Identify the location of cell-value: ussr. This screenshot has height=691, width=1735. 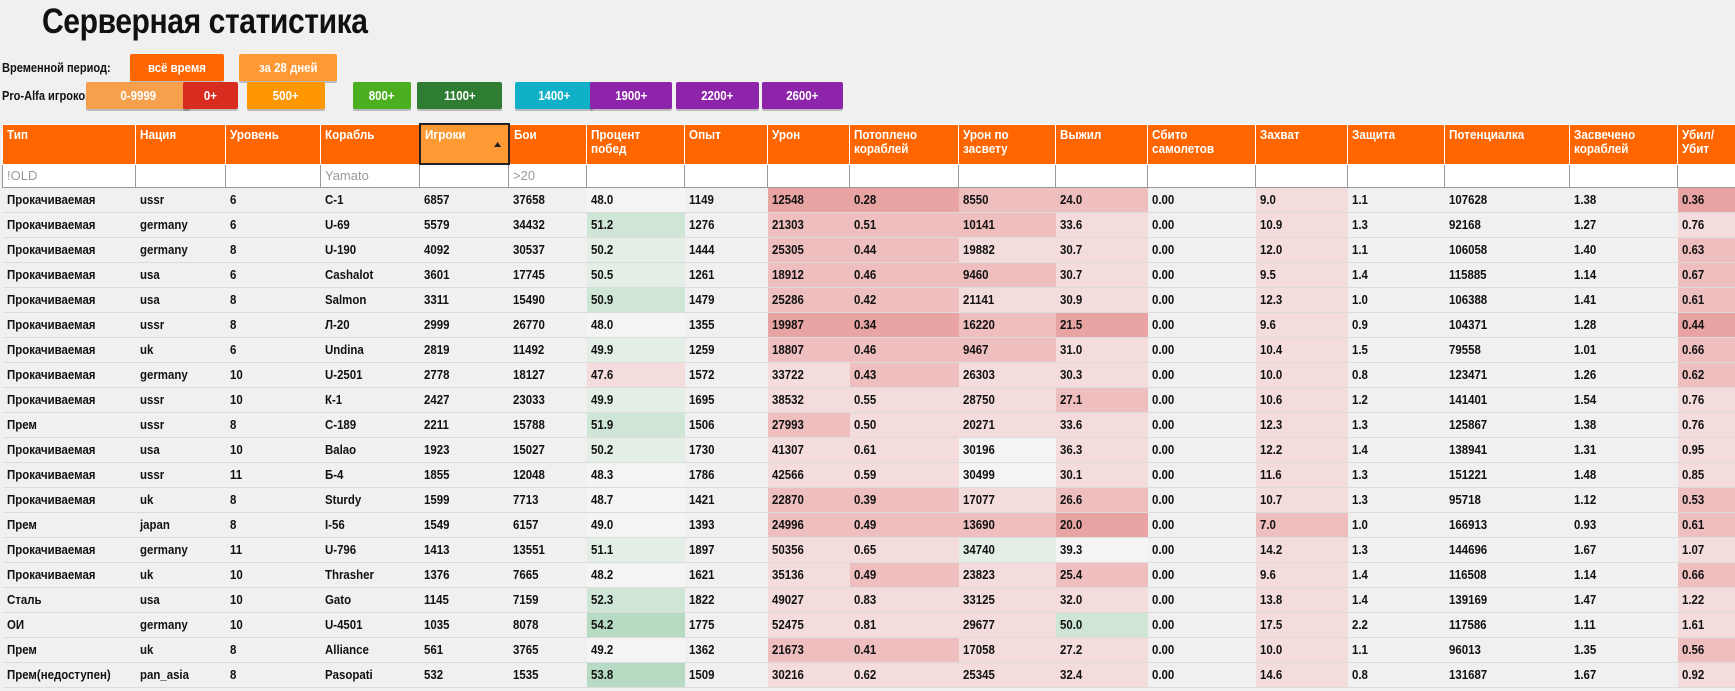
(151, 324).